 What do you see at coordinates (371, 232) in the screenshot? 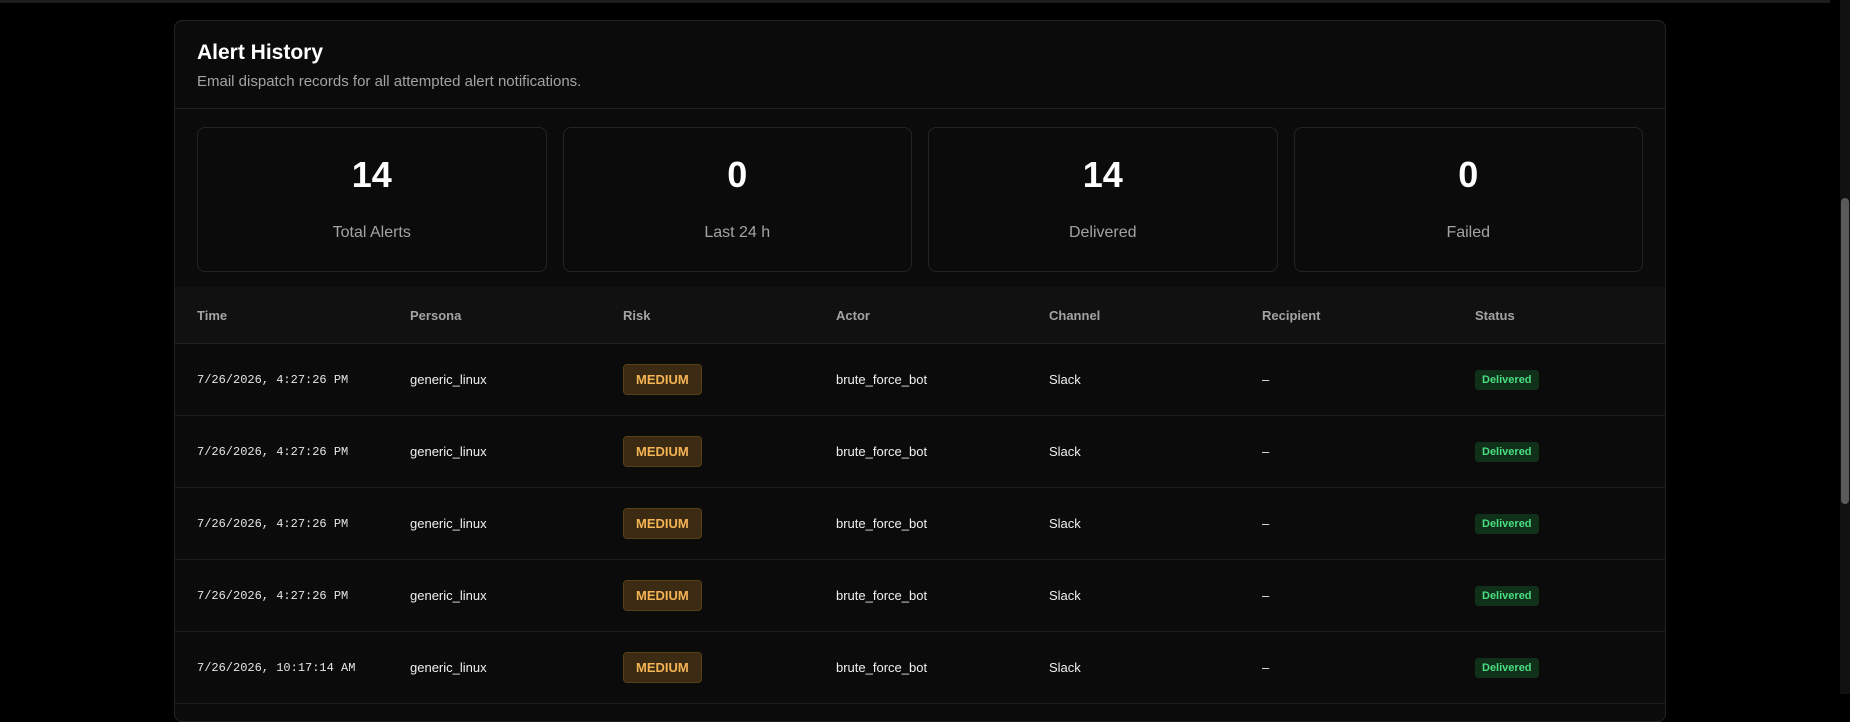
I see `stat-label: Total Alerts` at bounding box center [371, 232].